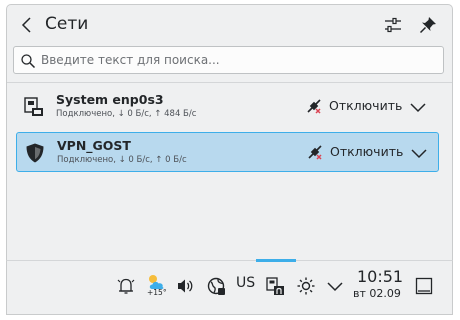 The image size is (460, 320). What do you see at coordinates (94, 145) in the screenshot?
I see `connection-name: VPN_GOST` at bounding box center [94, 145].